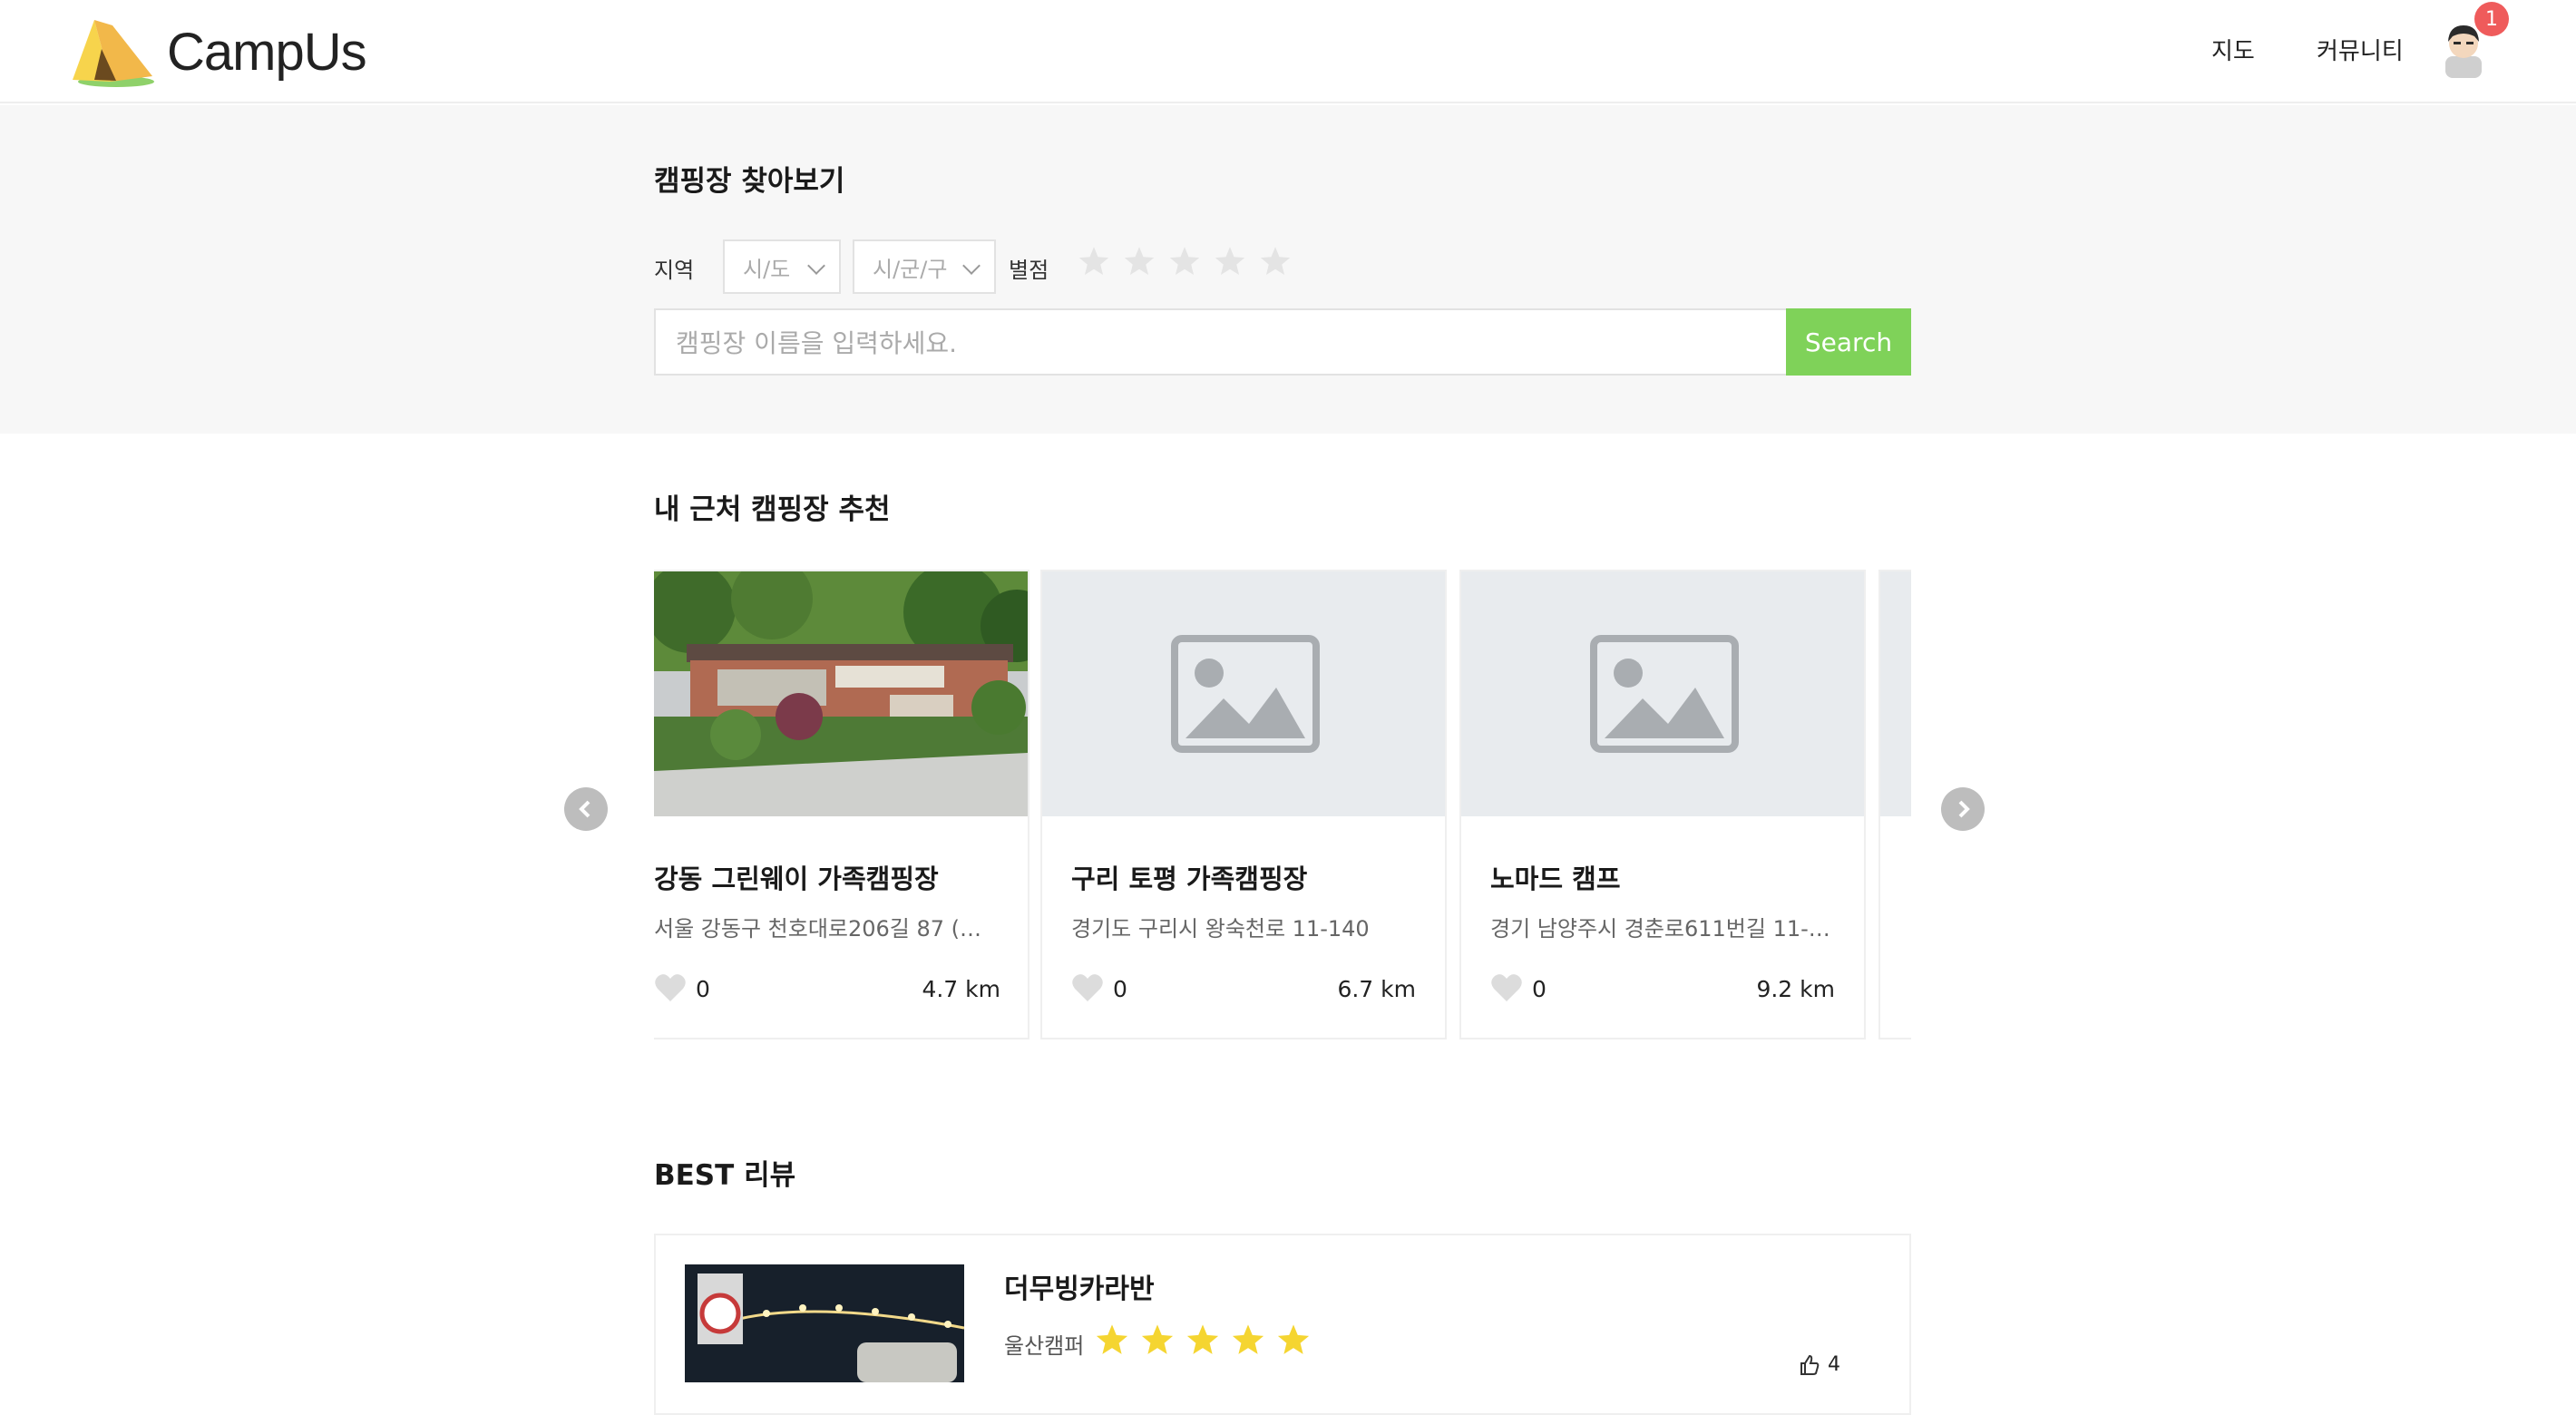  Describe the element at coordinates (910, 269) in the screenshot. I see `district-select-value: 시/군/구` at that location.